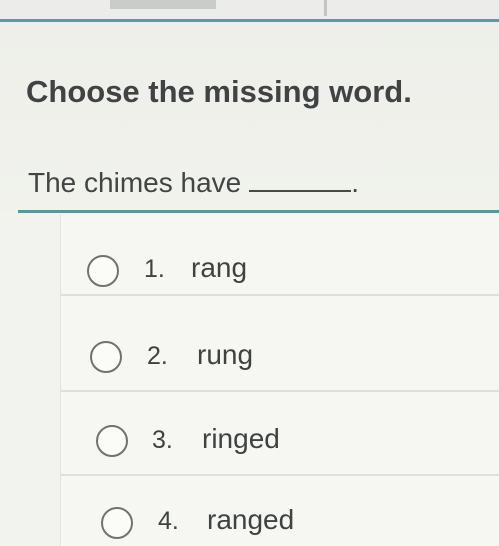 The image size is (499, 546). Describe the element at coordinates (135, 182) in the screenshot. I see `sentence-text: The chimes have` at that location.